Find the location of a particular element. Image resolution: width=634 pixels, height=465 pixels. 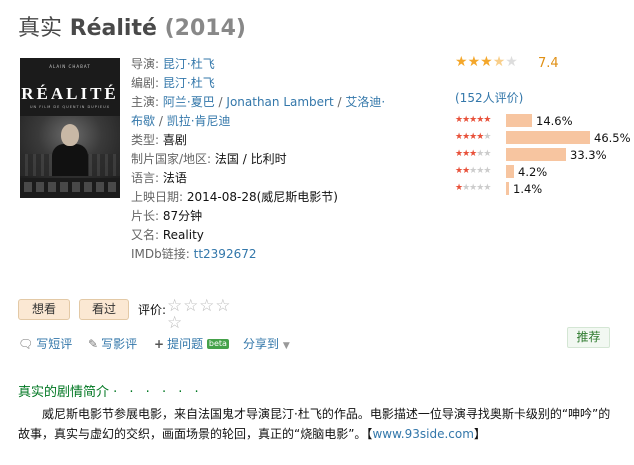

chevron-down-icon: ▼ is located at coordinates (286, 346).